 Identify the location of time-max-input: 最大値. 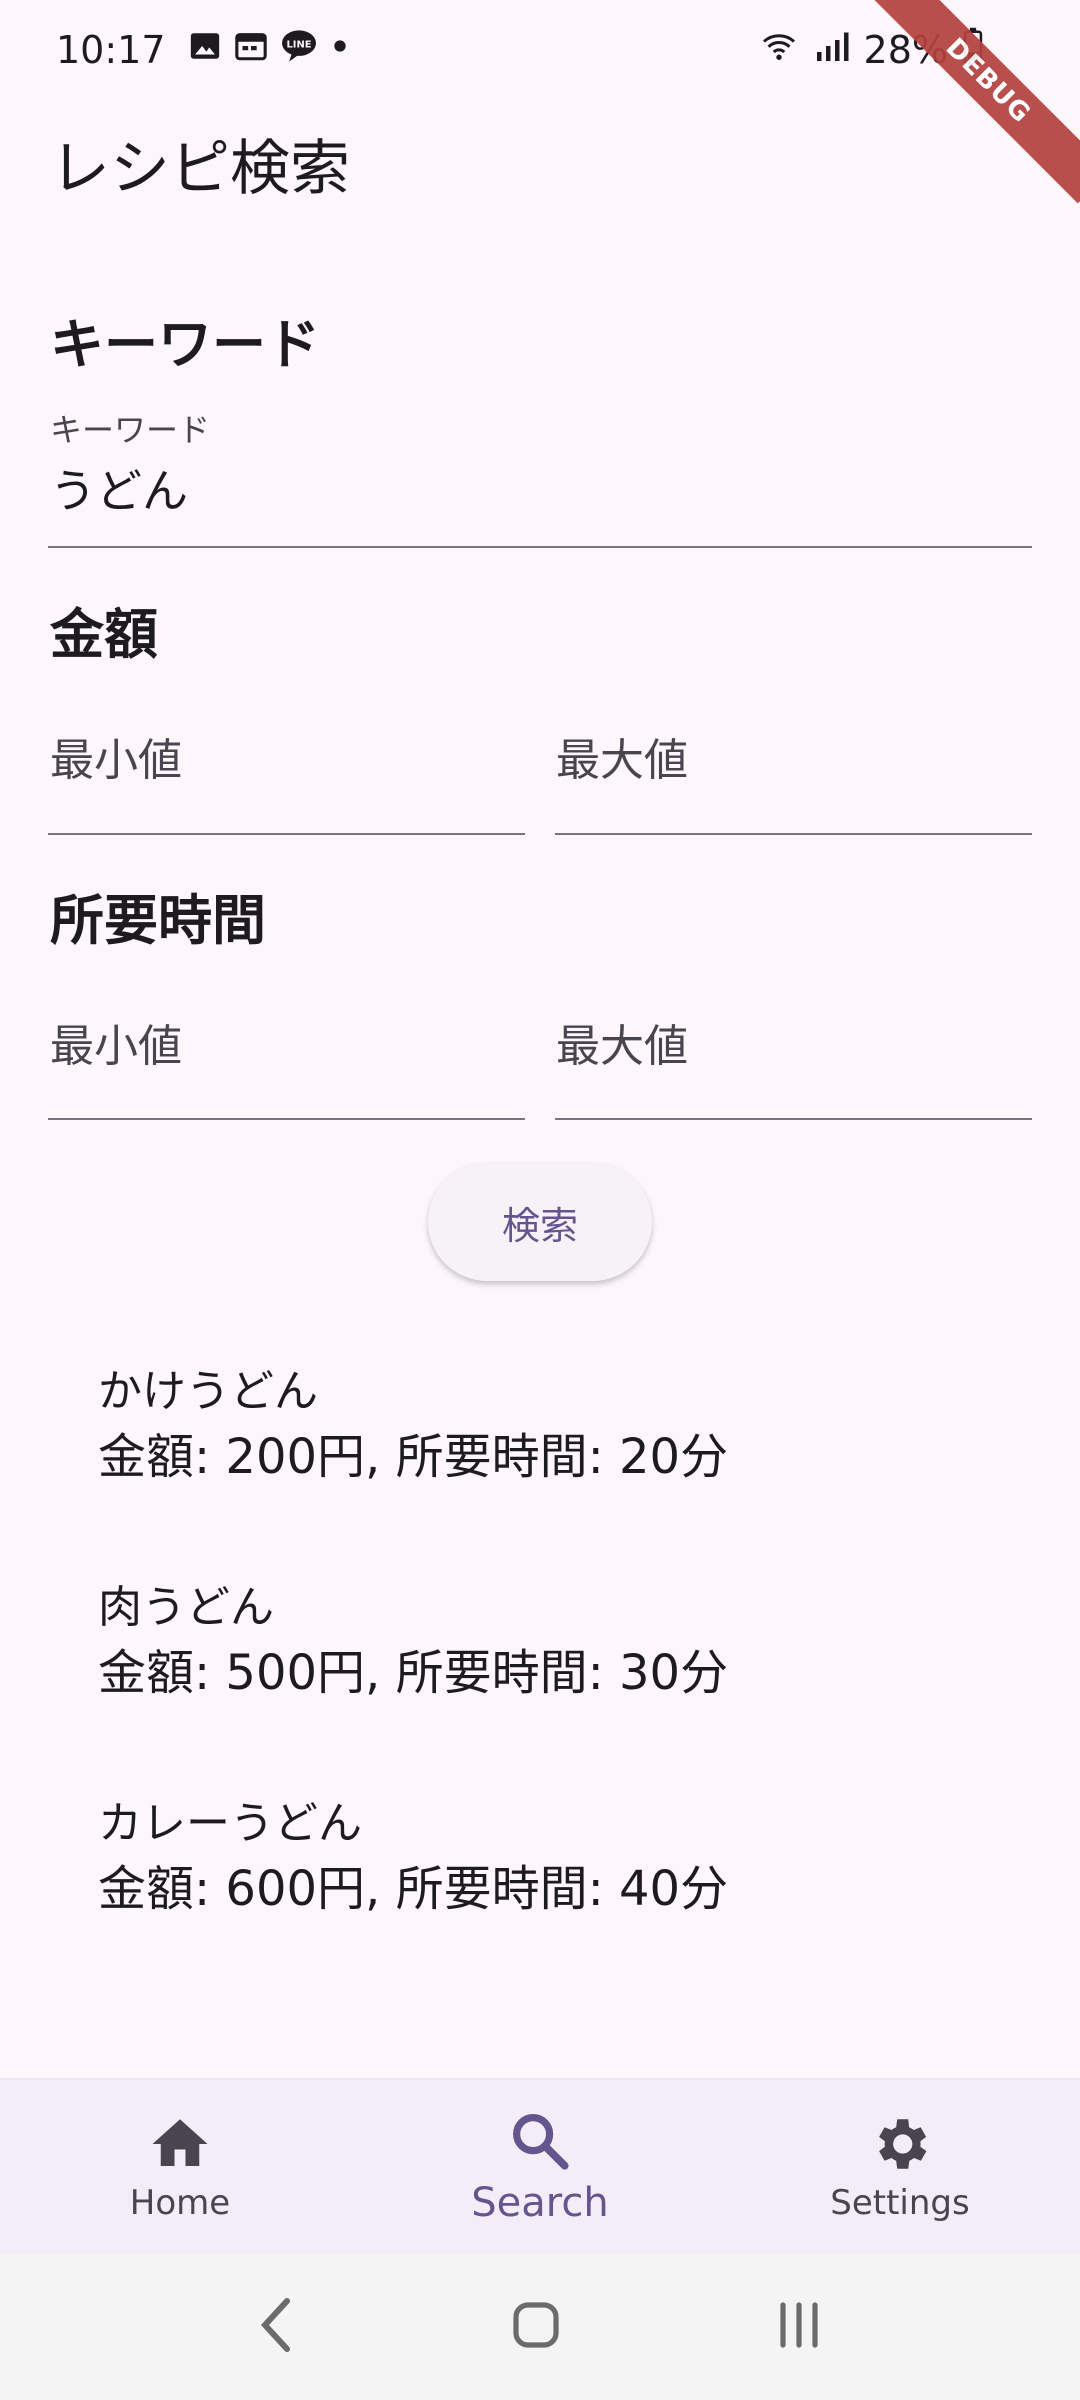
(622, 1042).